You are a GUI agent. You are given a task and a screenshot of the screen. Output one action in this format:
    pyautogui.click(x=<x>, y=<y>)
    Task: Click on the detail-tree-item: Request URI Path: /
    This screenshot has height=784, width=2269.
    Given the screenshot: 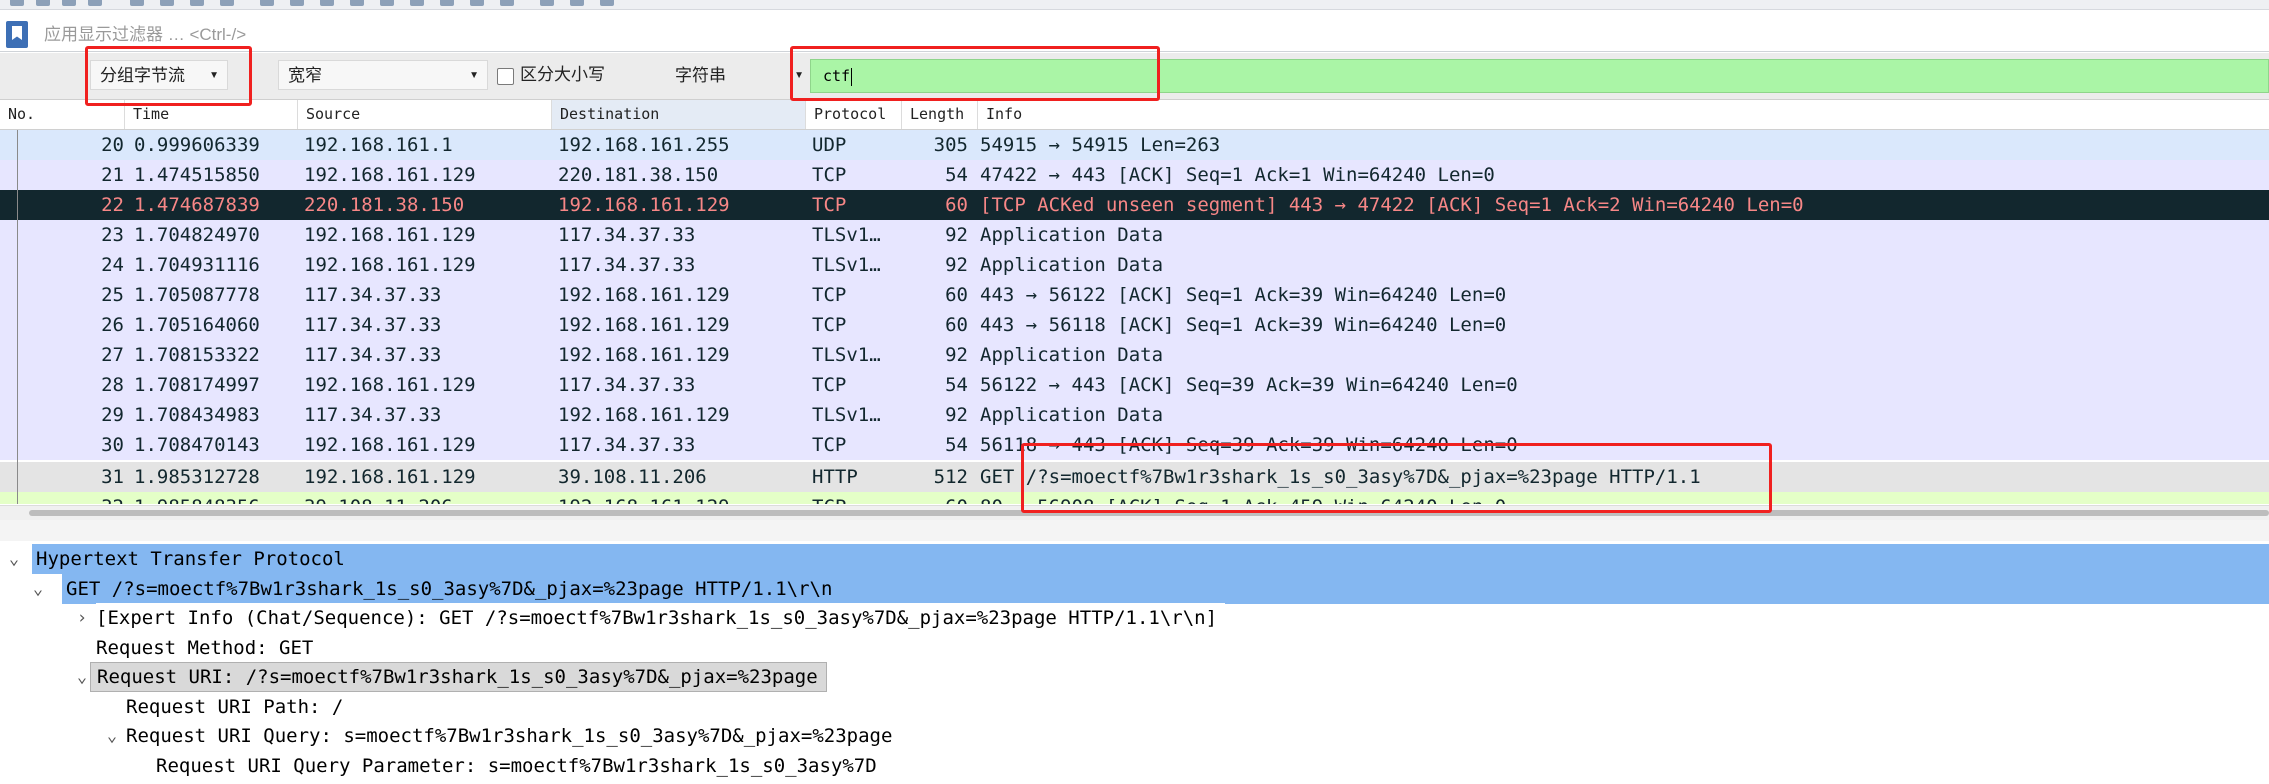 What is the action you would take?
    pyautogui.click(x=1134, y=706)
    